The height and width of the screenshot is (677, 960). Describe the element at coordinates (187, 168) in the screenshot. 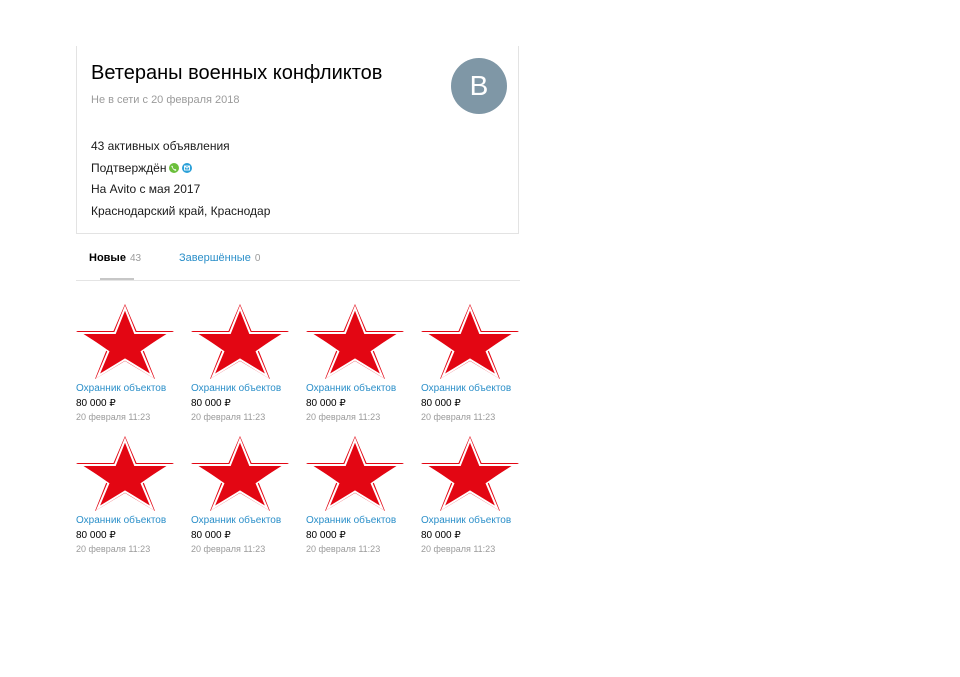

I see `mail-verified-icon` at that location.